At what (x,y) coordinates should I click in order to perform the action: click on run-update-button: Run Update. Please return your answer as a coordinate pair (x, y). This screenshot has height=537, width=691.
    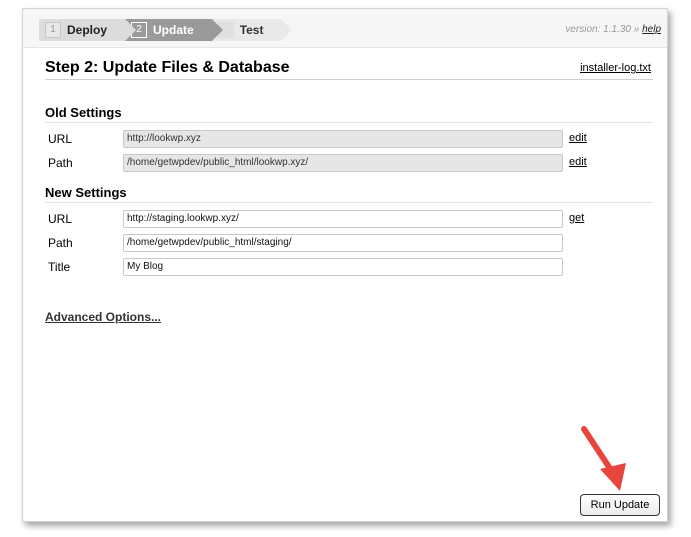
    Looking at the image, I should click on (620, 505).